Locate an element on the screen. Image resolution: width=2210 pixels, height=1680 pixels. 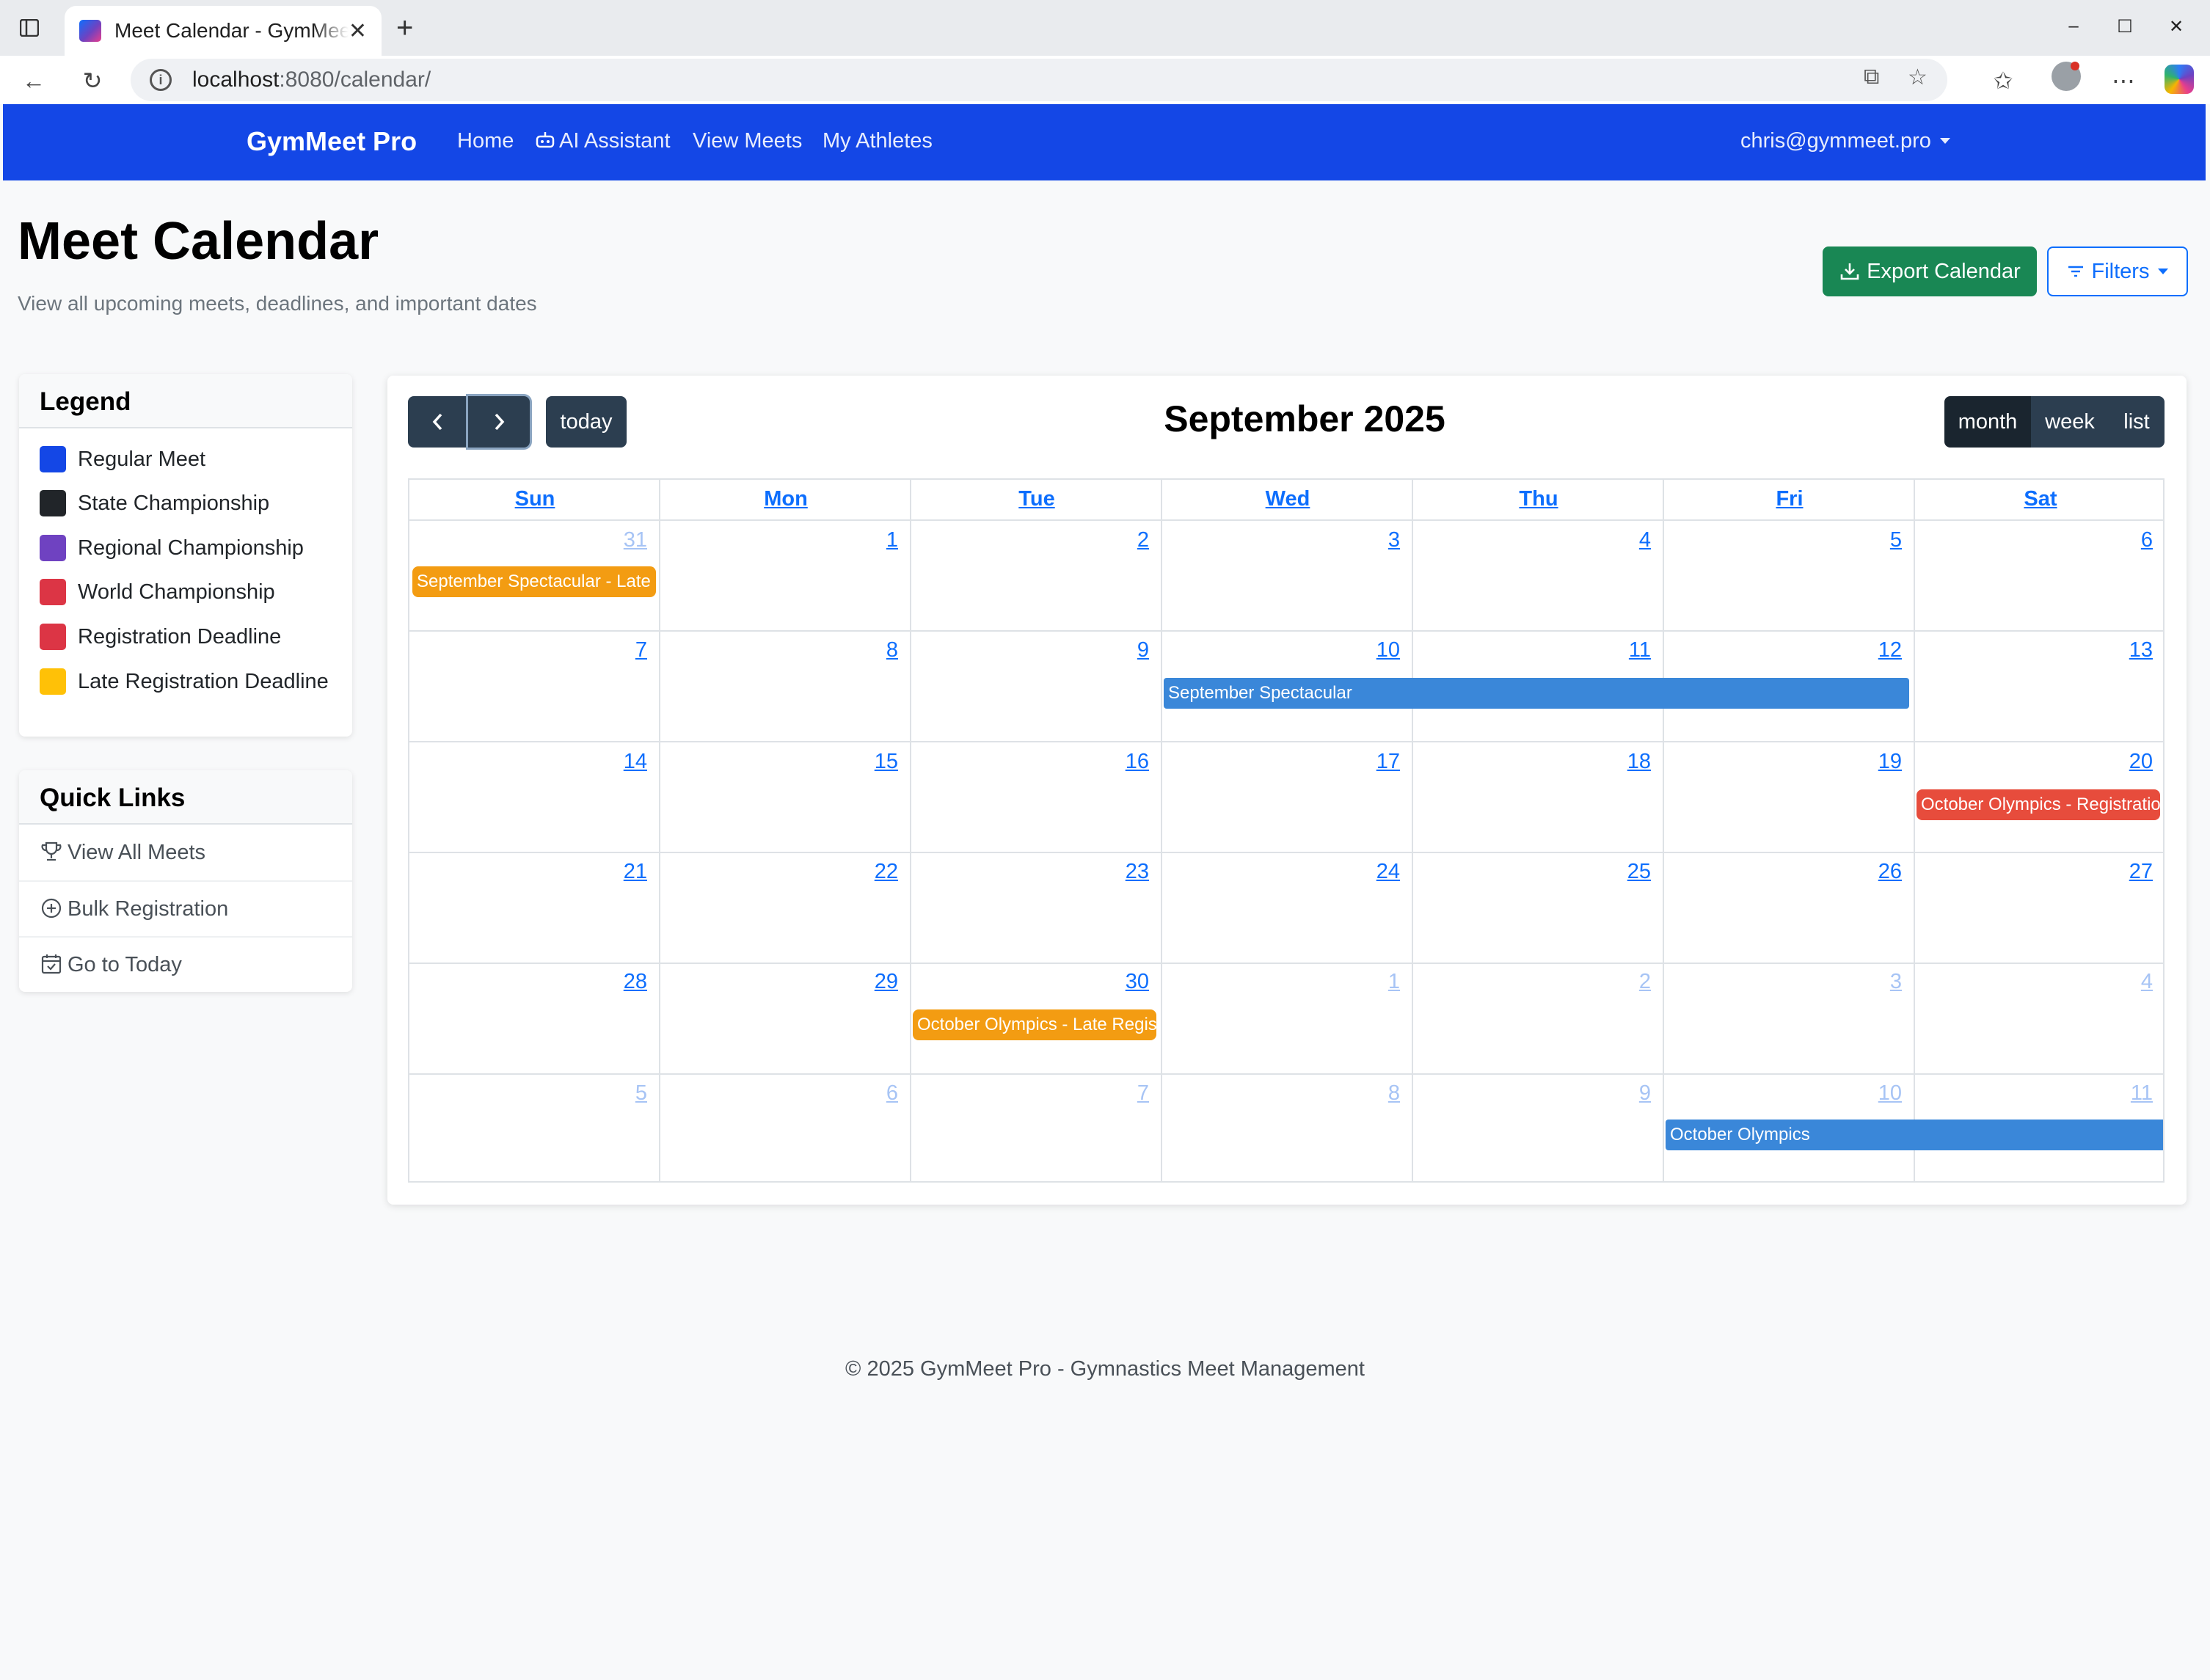
view-month-button: month is located at coordinates (1988, 422).